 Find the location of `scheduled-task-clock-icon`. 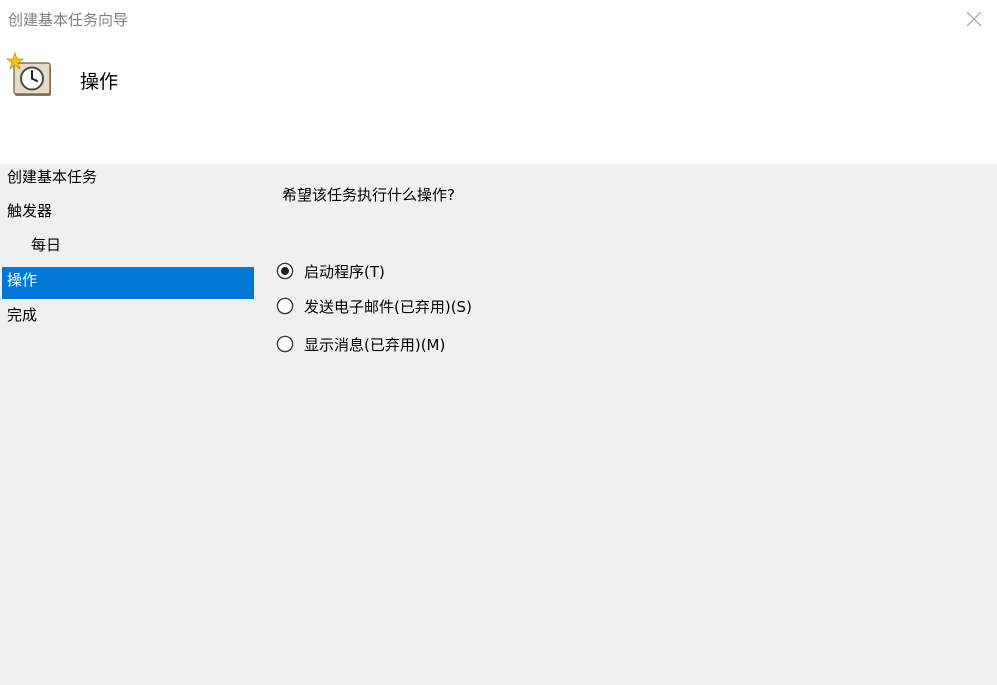

scheduled-task-clock-icon is located at coordinates (28, 73).